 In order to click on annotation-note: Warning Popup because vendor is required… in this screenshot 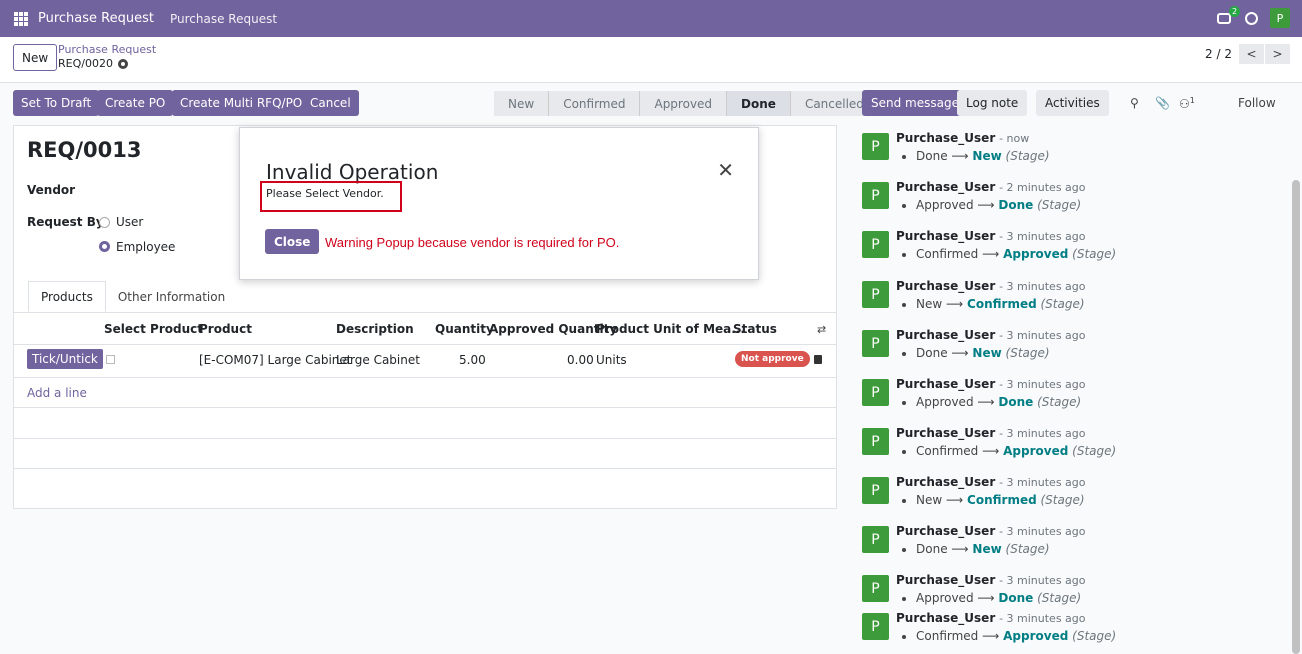, I will do `click(472, 242)`.